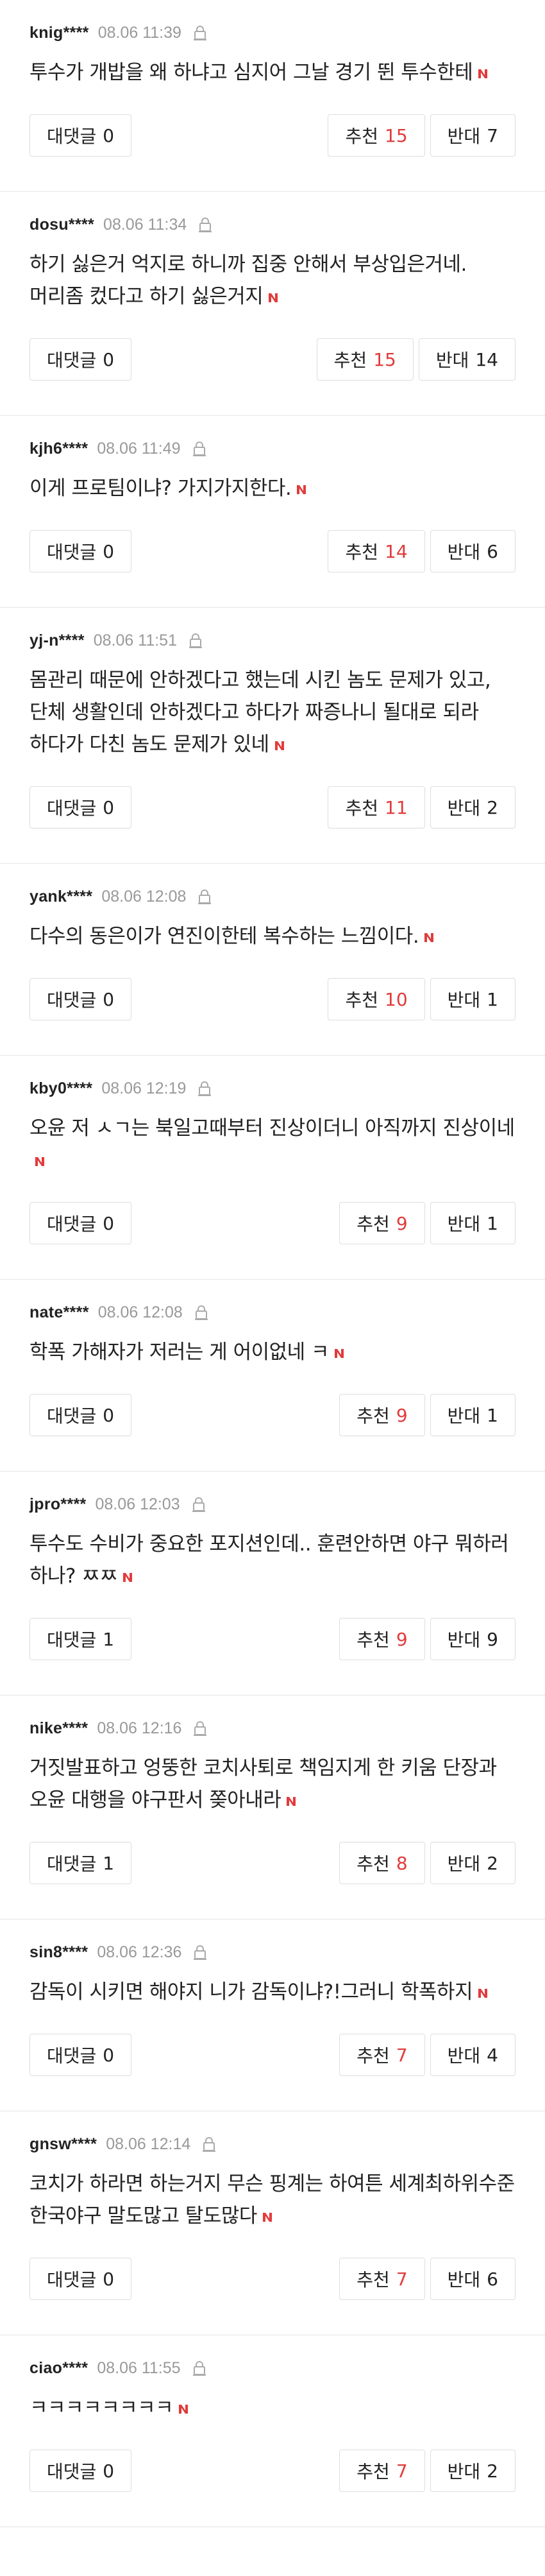  Describe the element at coordinates (272, 640) in the screenshot. I see `comment-meta: yj-n**** 08.06 11:51` at that location.